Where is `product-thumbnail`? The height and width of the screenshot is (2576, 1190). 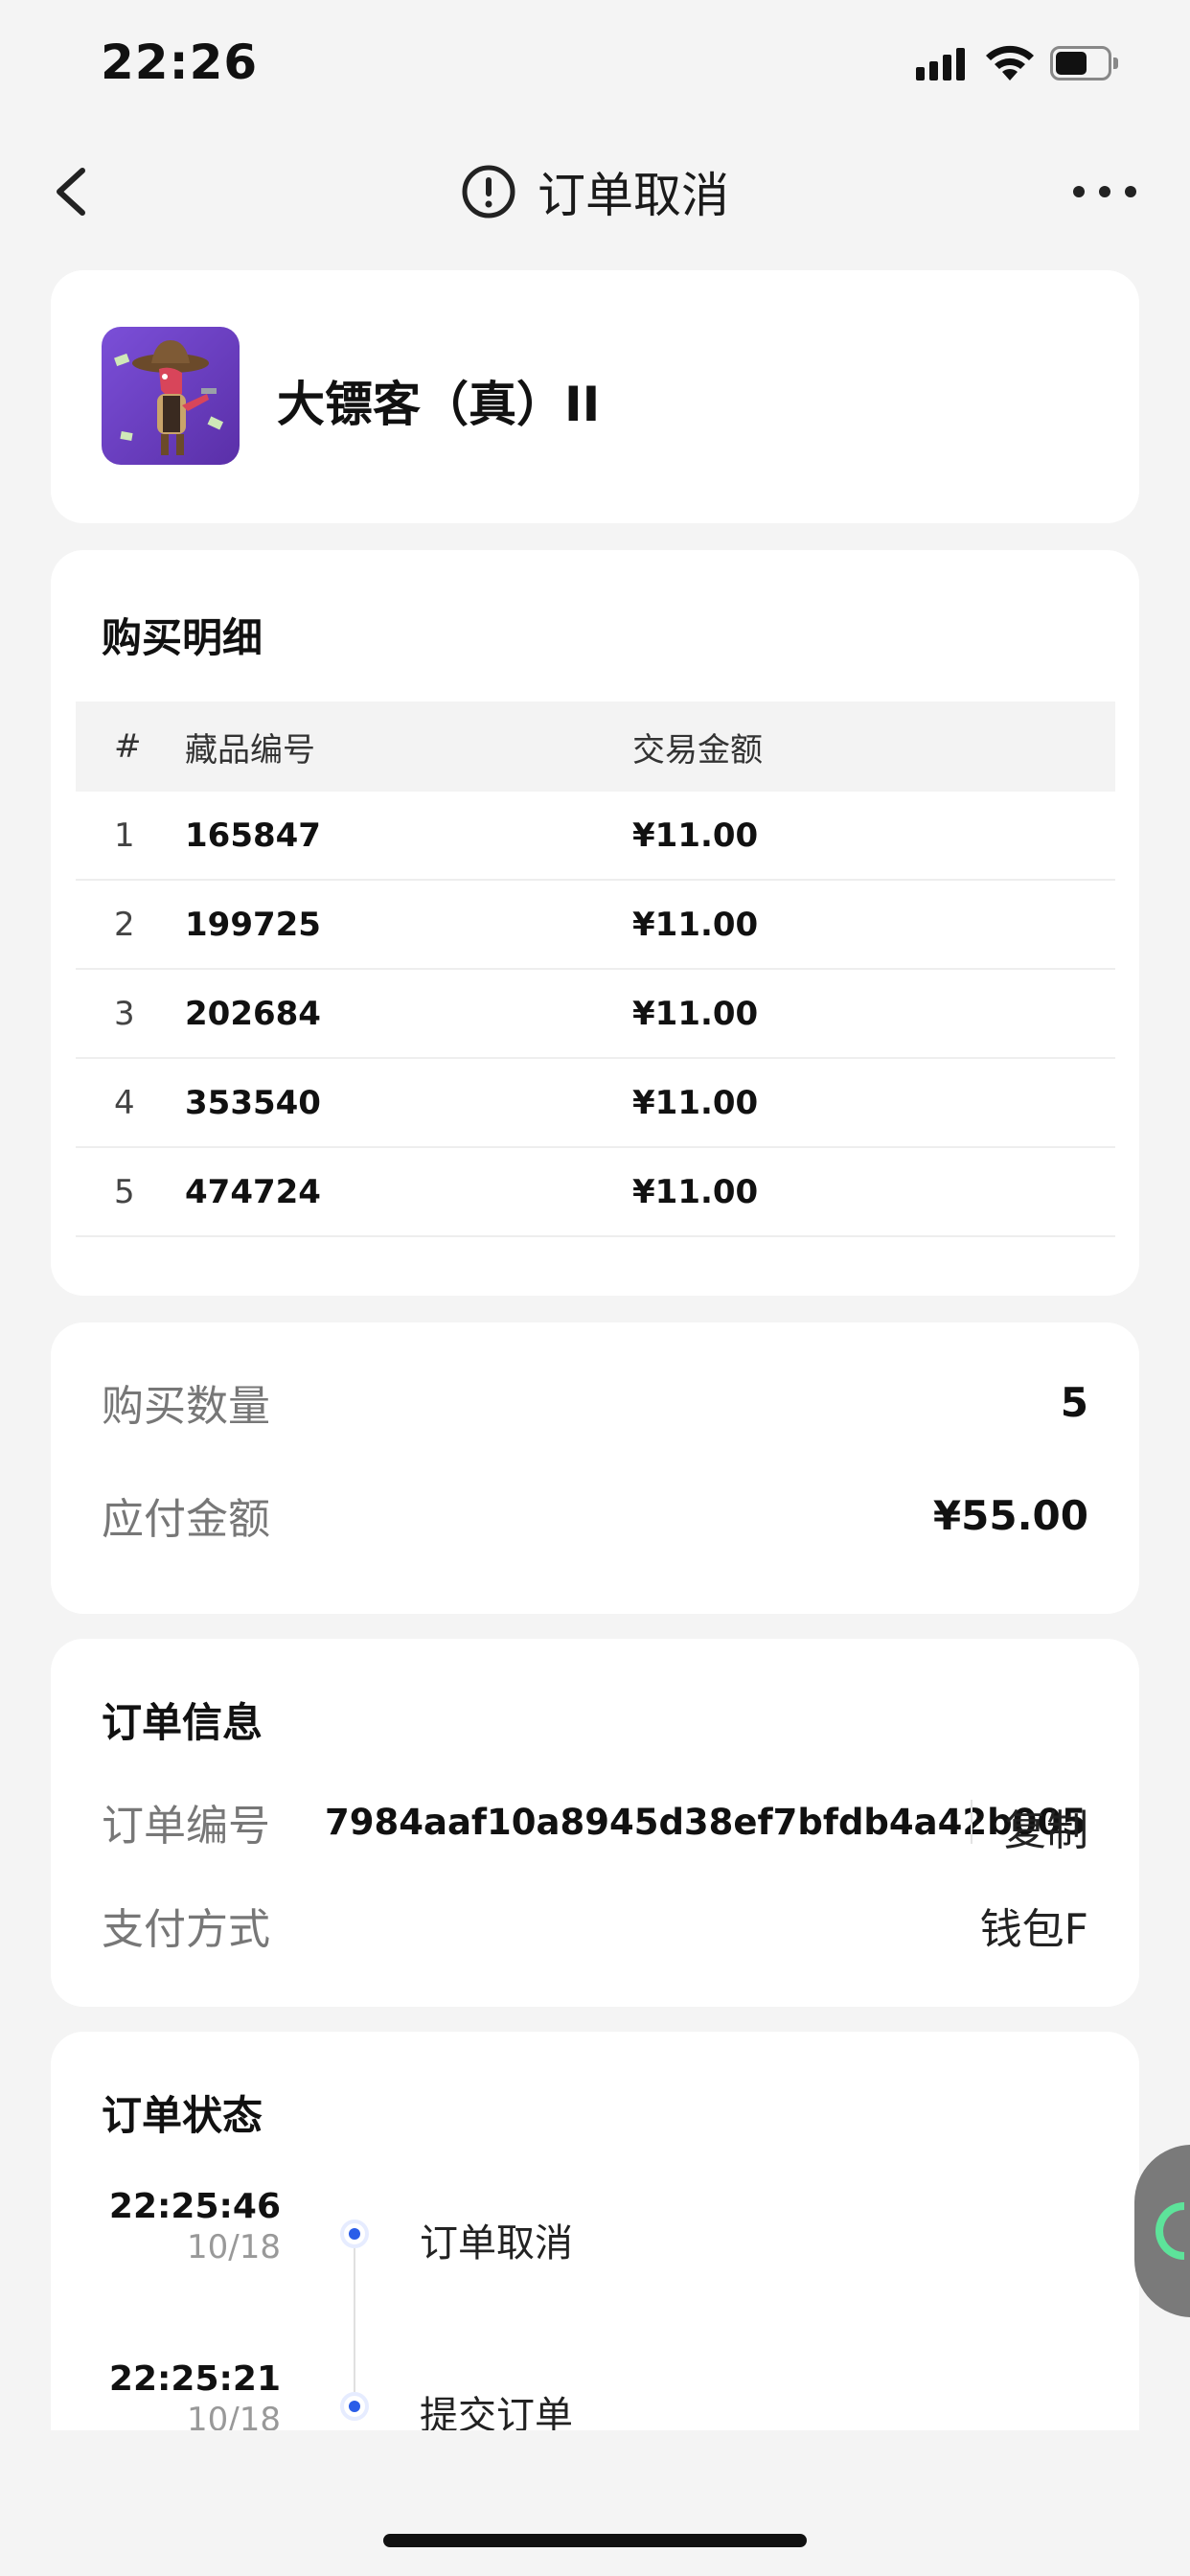
product-thumbnail is located at coordinates (171, 396).